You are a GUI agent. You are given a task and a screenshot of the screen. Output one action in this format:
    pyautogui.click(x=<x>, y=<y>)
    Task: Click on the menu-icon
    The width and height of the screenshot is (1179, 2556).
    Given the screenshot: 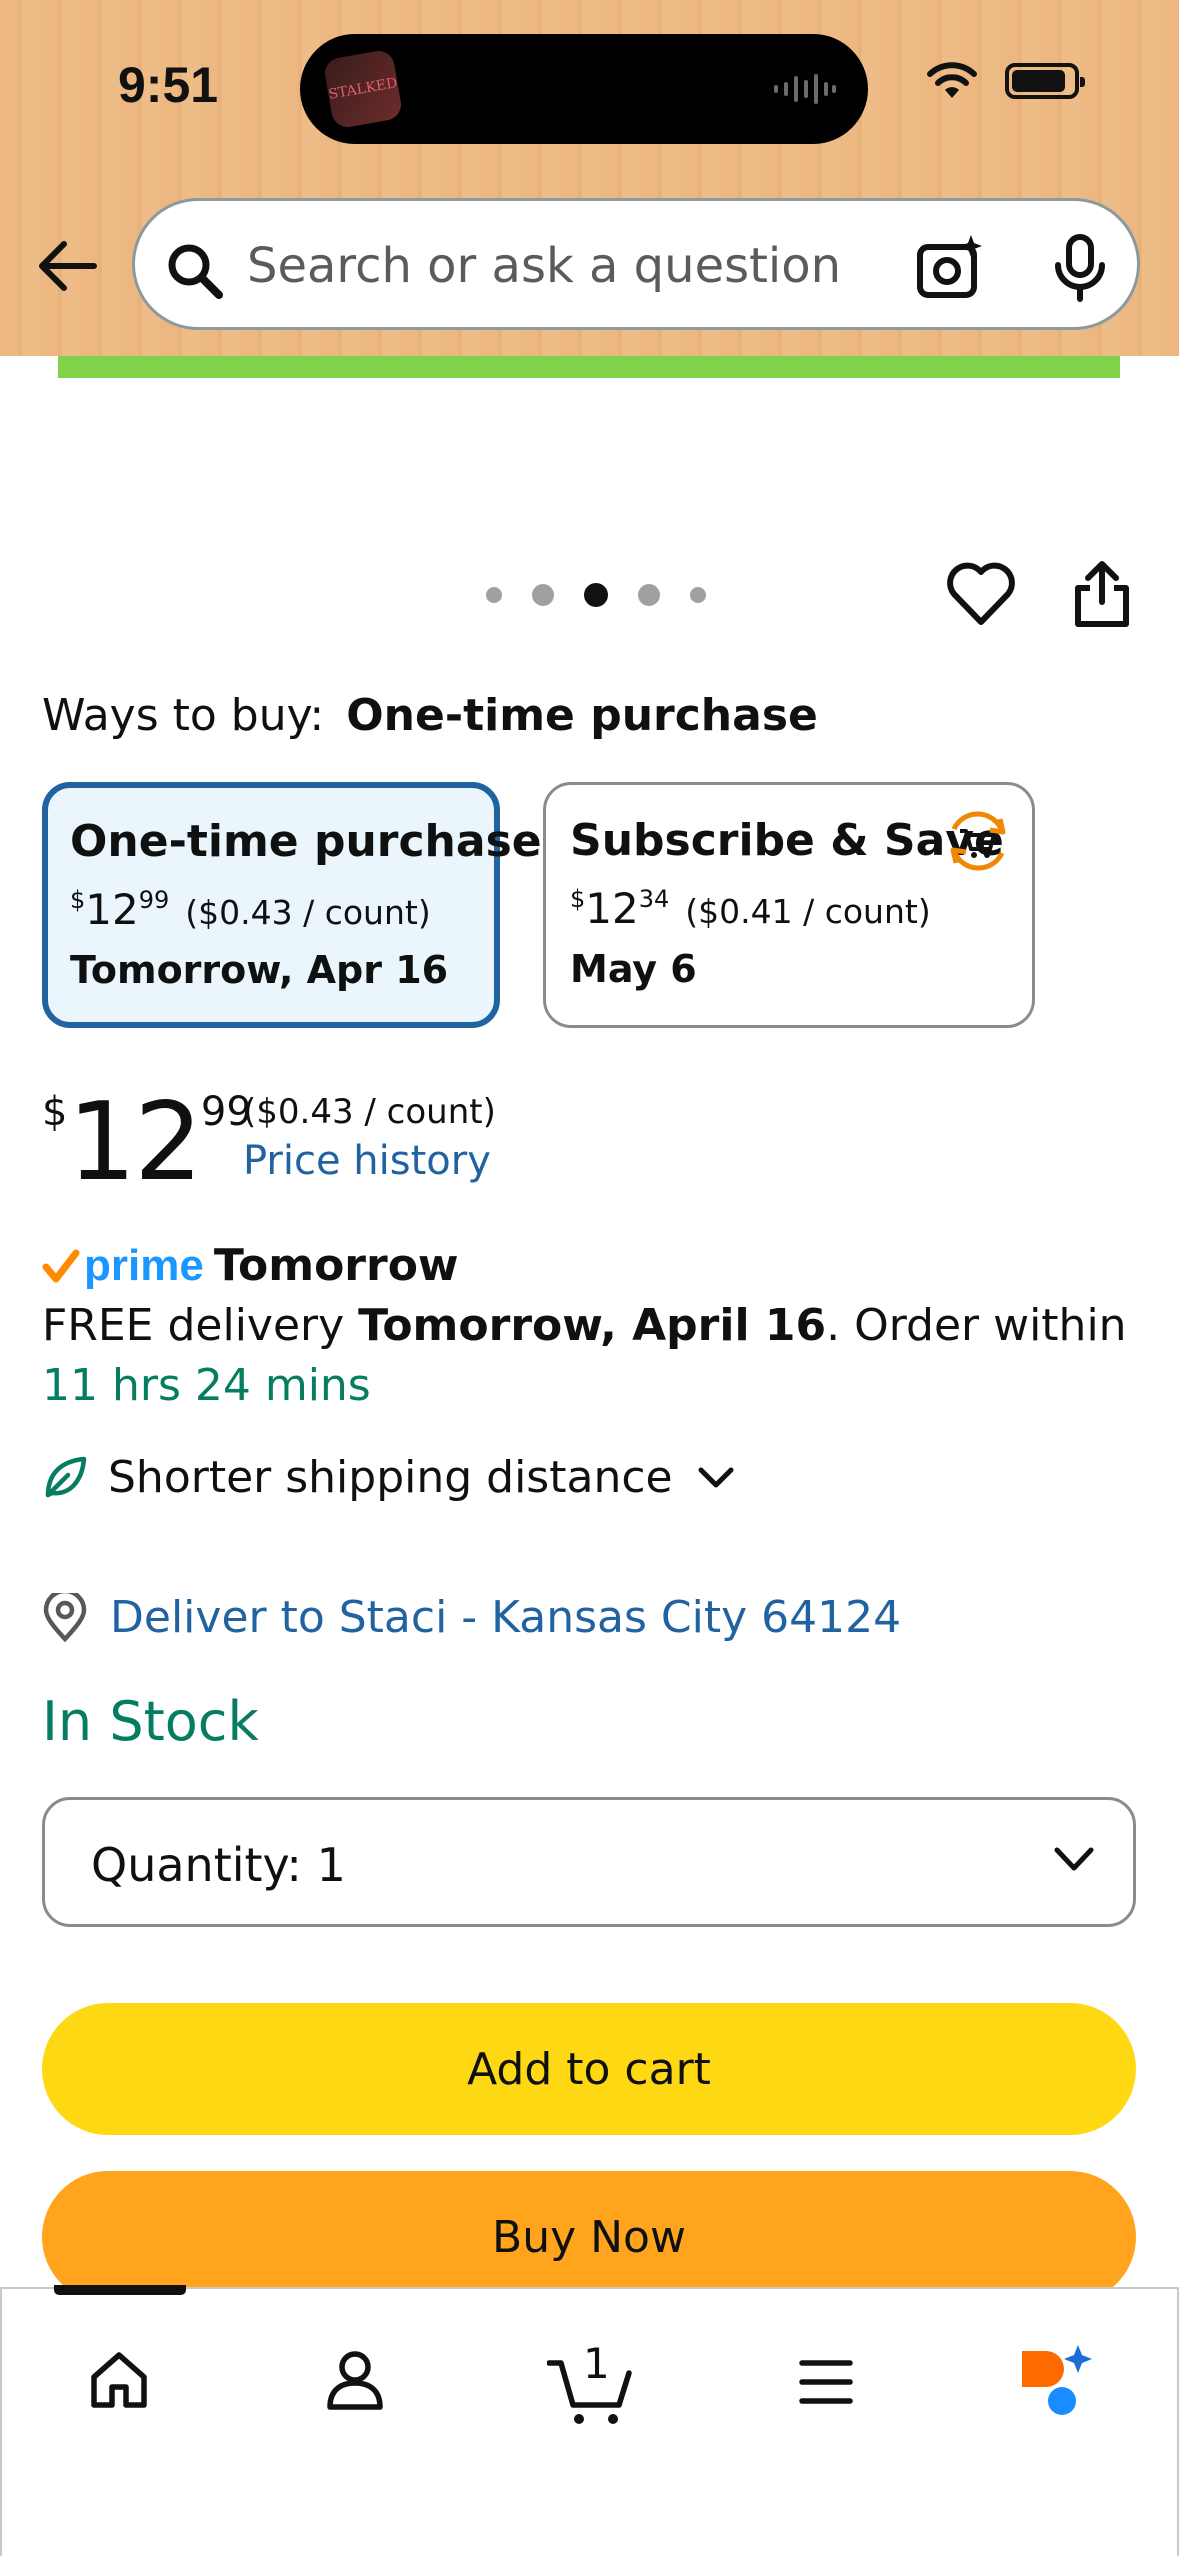 What is the action you would take?
    pyautogui.click(x=826, y=2382)
    